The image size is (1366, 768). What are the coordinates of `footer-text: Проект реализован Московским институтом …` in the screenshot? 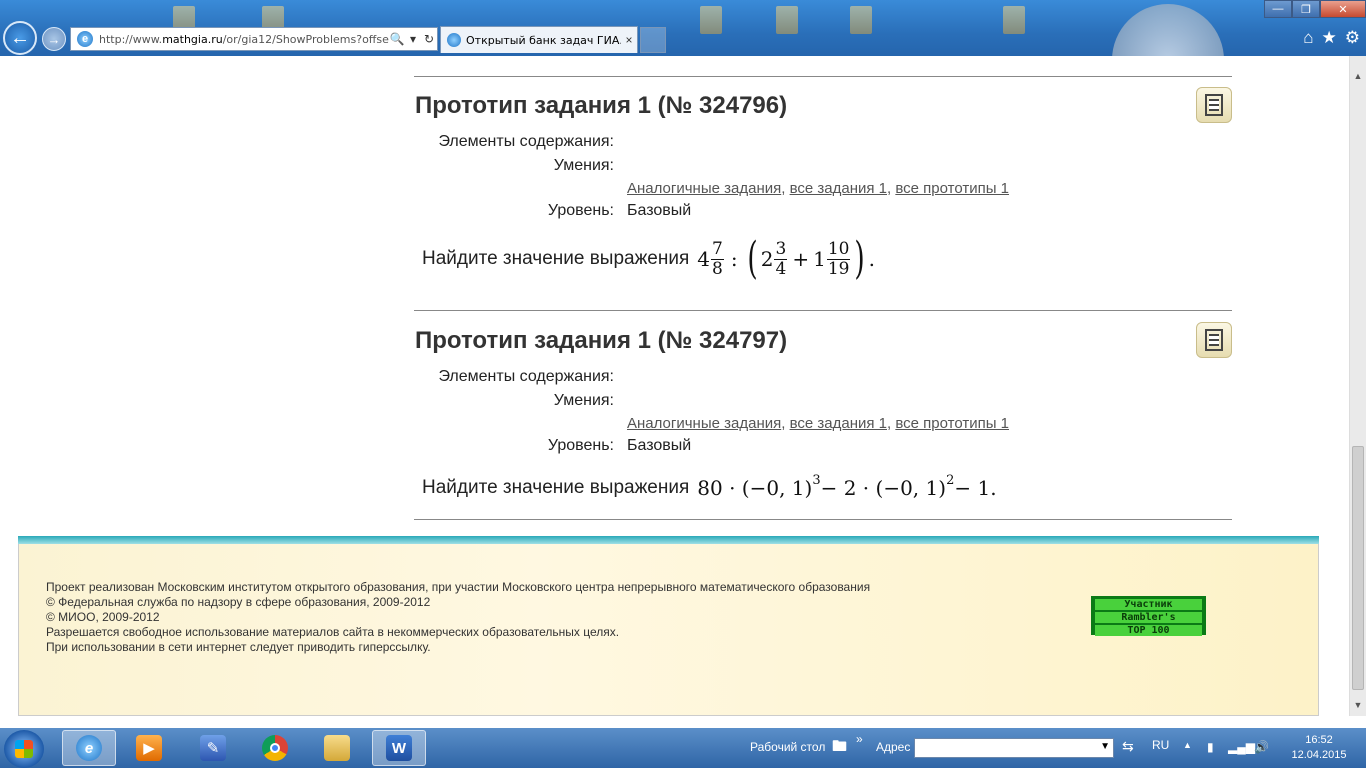 It's located at (458, 617).